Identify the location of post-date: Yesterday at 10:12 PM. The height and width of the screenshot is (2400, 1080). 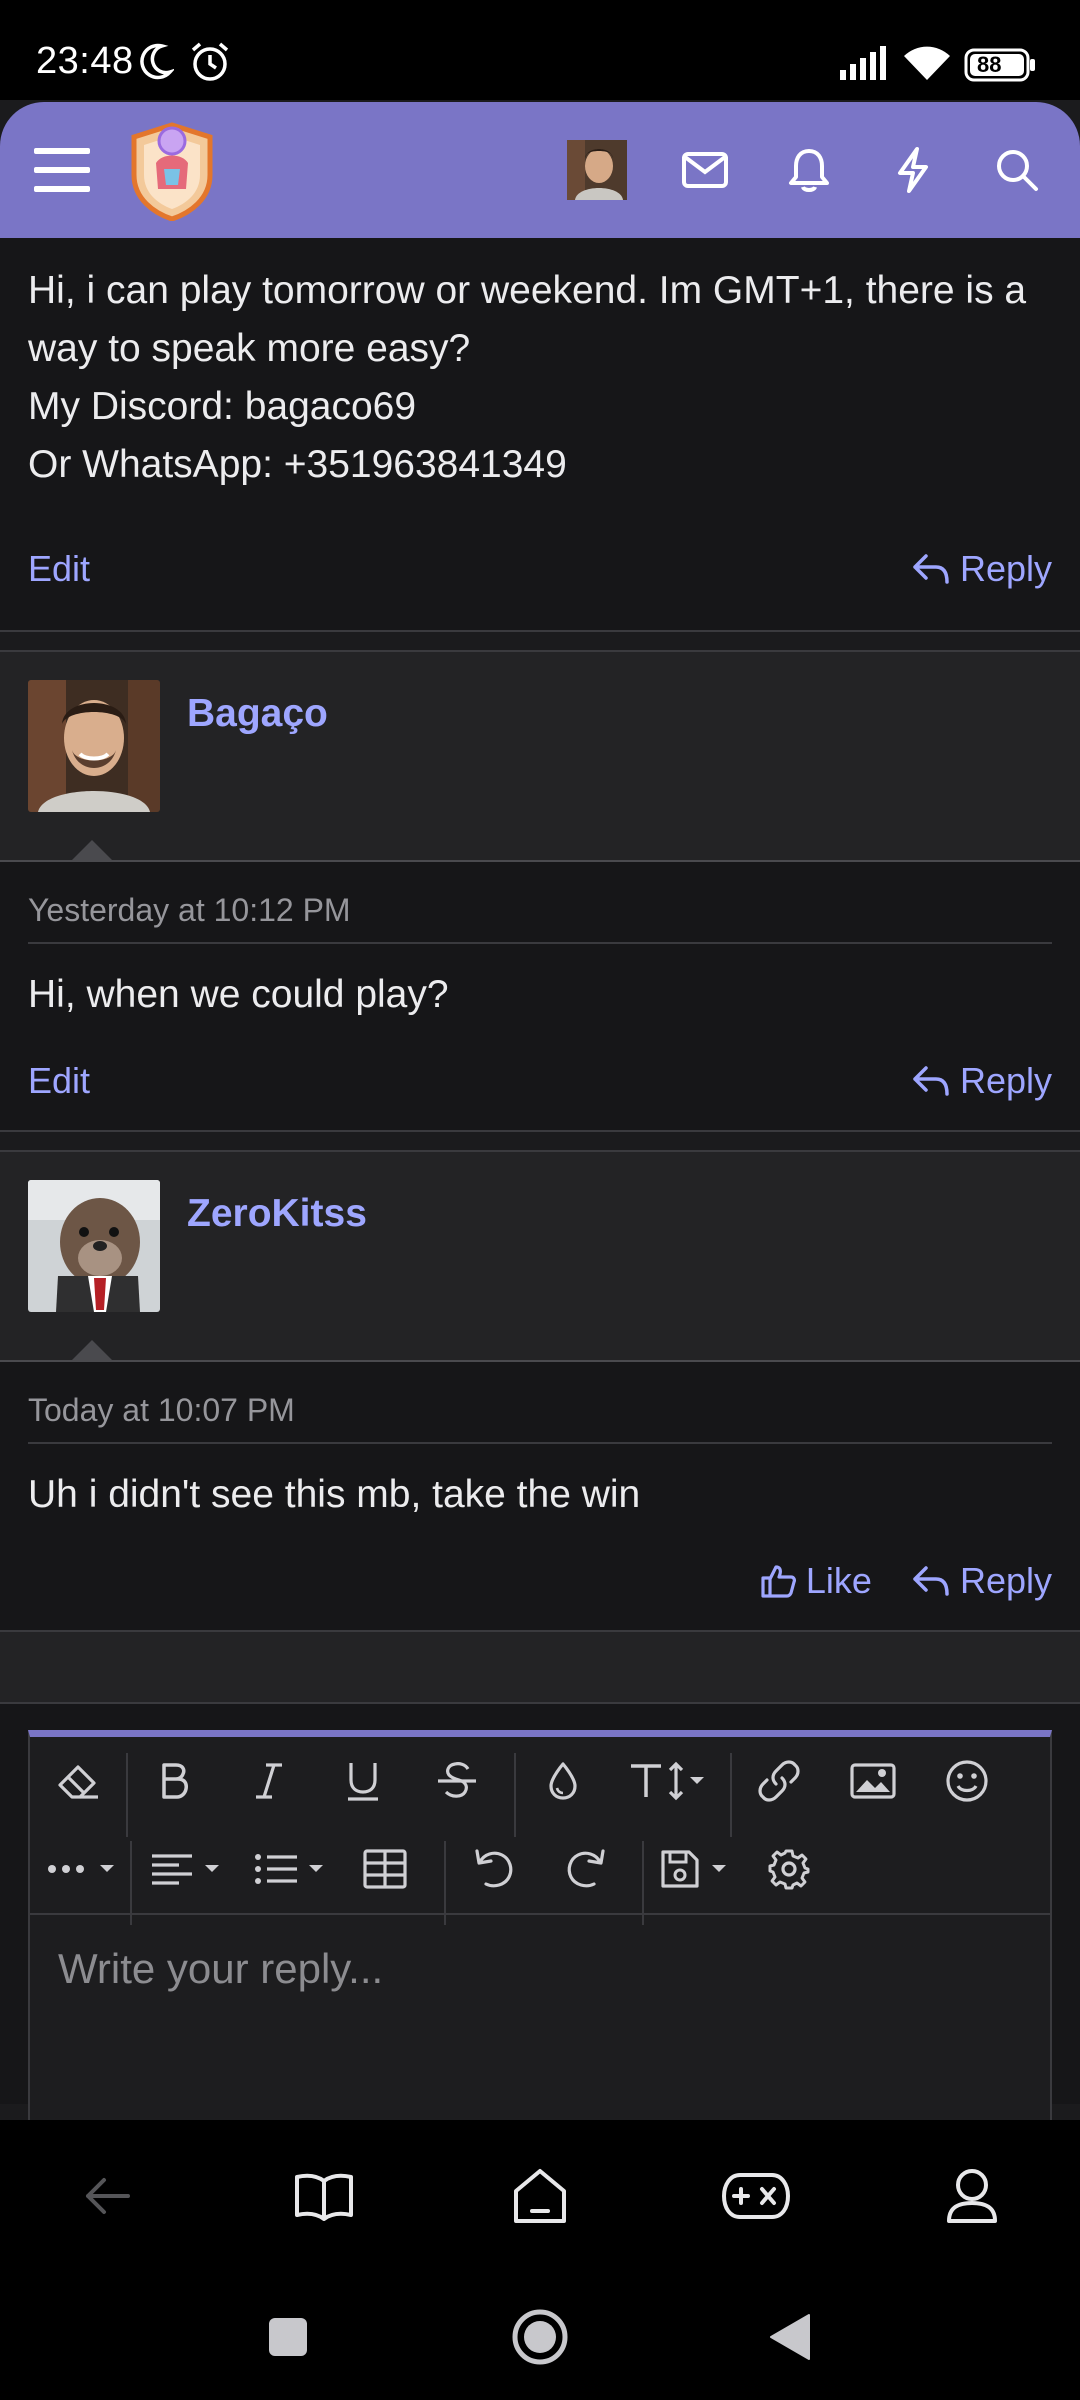
(540, 903).